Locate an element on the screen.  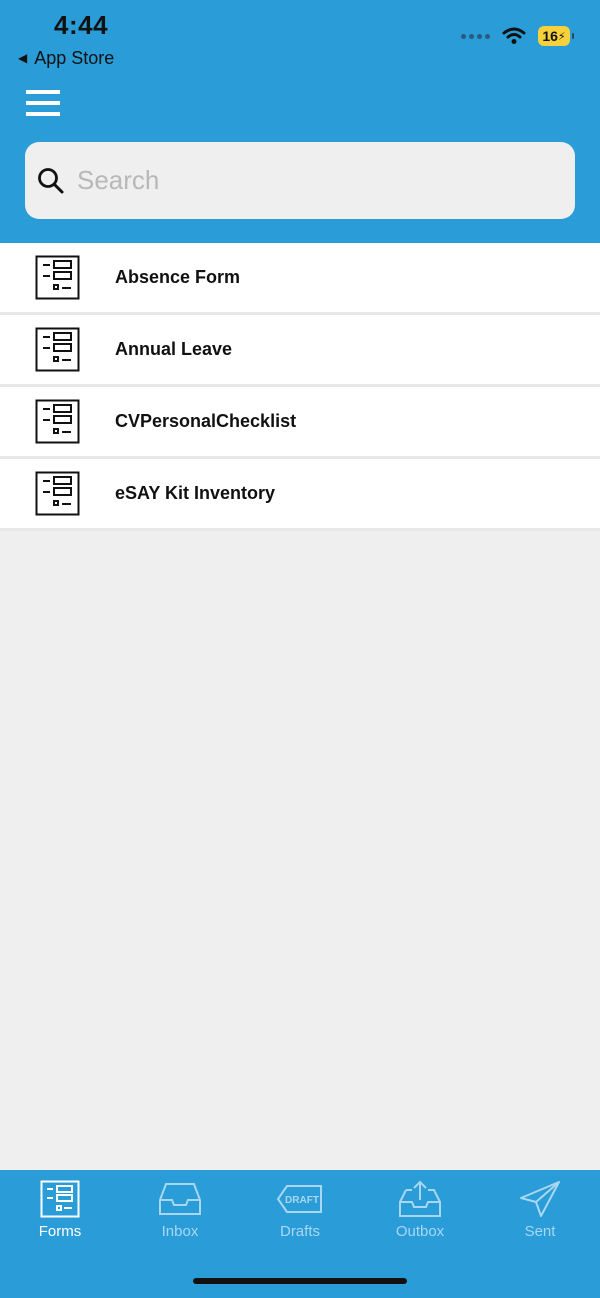
tab-forms: Forms is located at coordinates (60, 1215).